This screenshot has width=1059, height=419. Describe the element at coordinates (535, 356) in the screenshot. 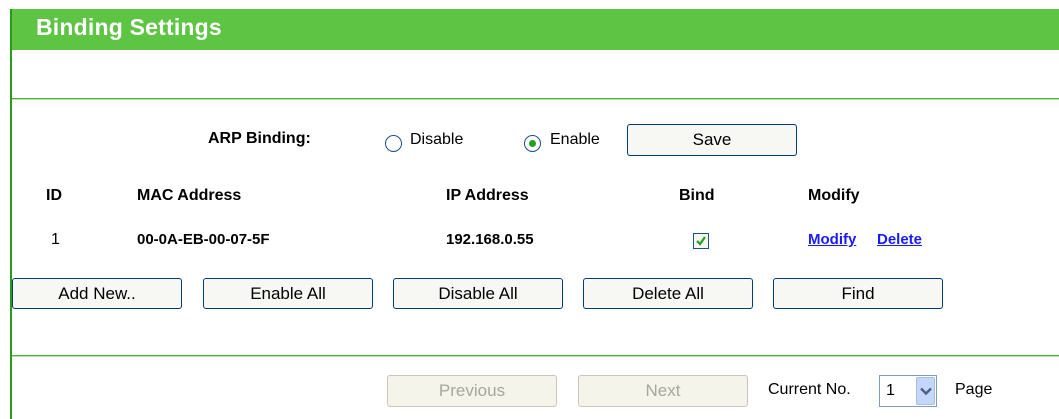

I see `divider-bottom` at that location.